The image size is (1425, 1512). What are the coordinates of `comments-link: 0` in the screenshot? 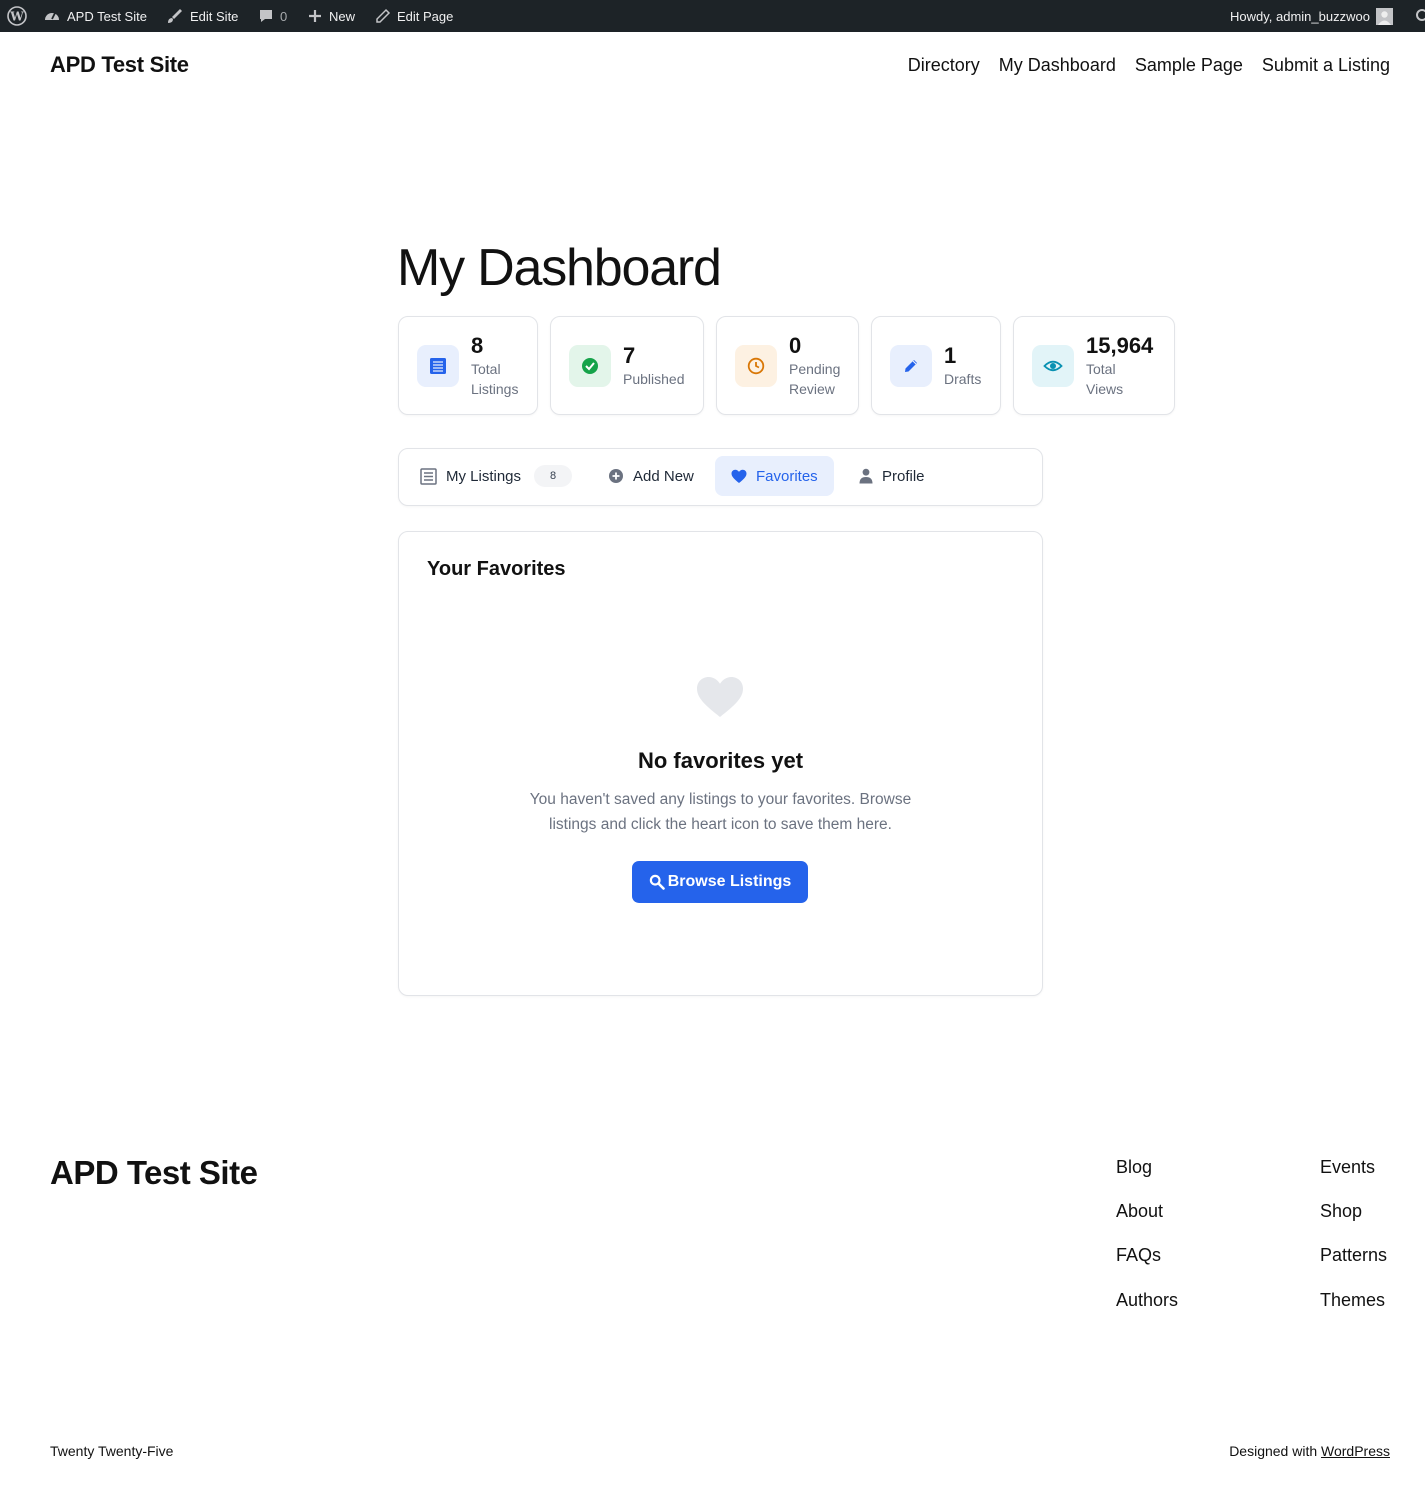 It's located at (272, 16).